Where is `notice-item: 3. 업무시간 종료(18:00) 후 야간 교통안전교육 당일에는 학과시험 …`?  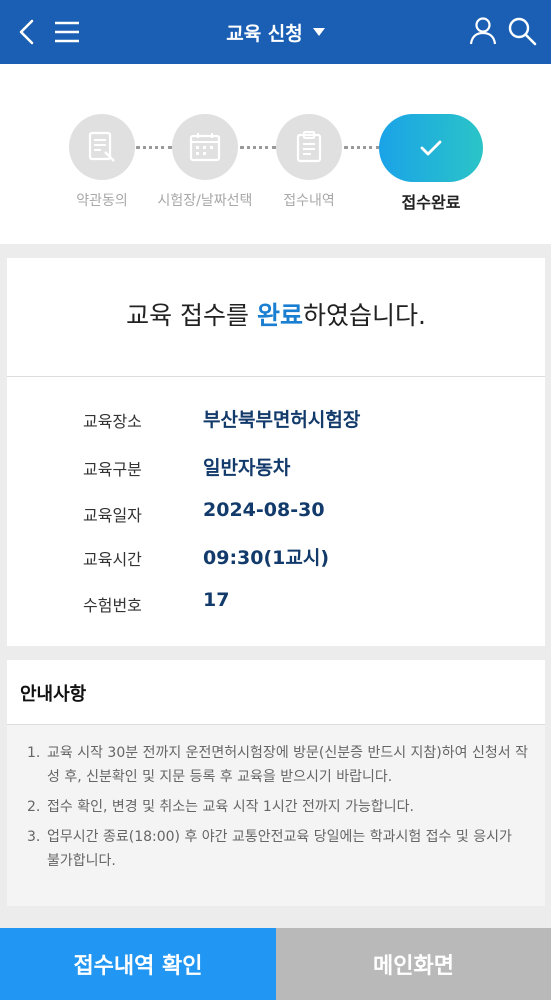
notice-item: 3. 업무시간 종료(18:00) 후 야간 교통안전교육 당일에는 학과시험 … is located at coordinates (278, 849).